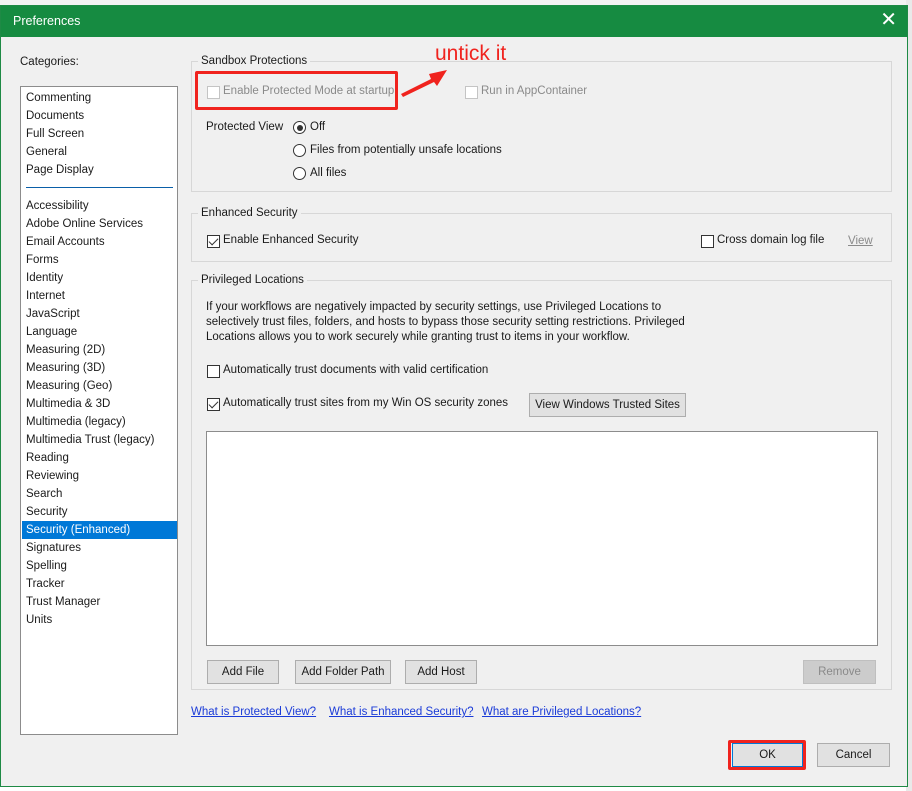 Image resolution: width=912 pixels, height=791 pixels. Describe the element at coordinates (471, 92) in the screenshot. I see `appcontainer-checkbox` at that location.